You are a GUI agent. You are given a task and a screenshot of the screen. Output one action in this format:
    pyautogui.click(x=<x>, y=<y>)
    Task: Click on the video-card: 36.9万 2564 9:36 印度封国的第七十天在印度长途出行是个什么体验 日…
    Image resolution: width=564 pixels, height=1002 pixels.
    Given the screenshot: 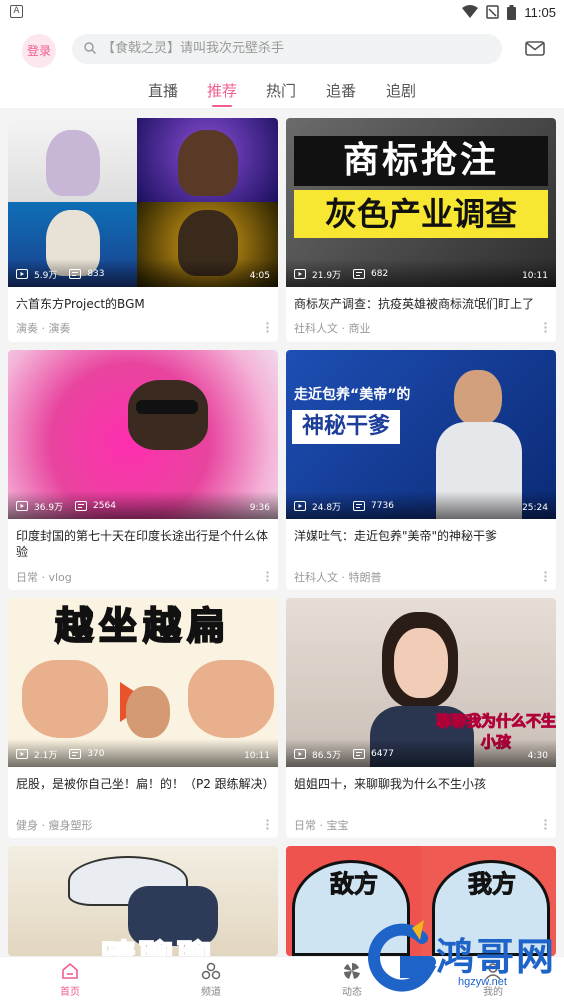 What is the action you would take?
    pyautogui.click(x=143, y=470)
    